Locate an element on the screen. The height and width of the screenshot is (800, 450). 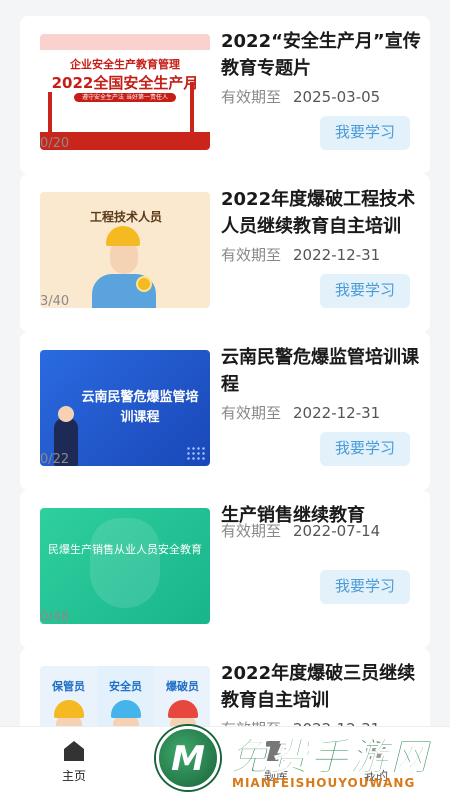
course-progress: 0/20 is located at coordinates (55, 143).